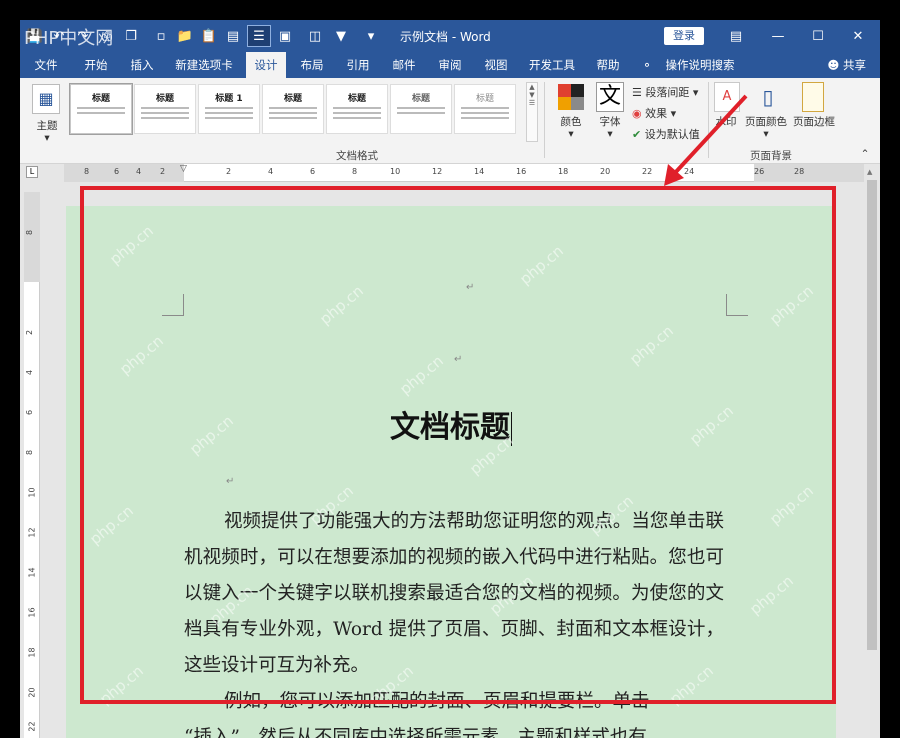 The width and height of the screenshot is (900, 738). What do you see at coordinates (142, 65) in the screenshot?
I see `tab-insert: 插入` at bounding box center [142, 65].